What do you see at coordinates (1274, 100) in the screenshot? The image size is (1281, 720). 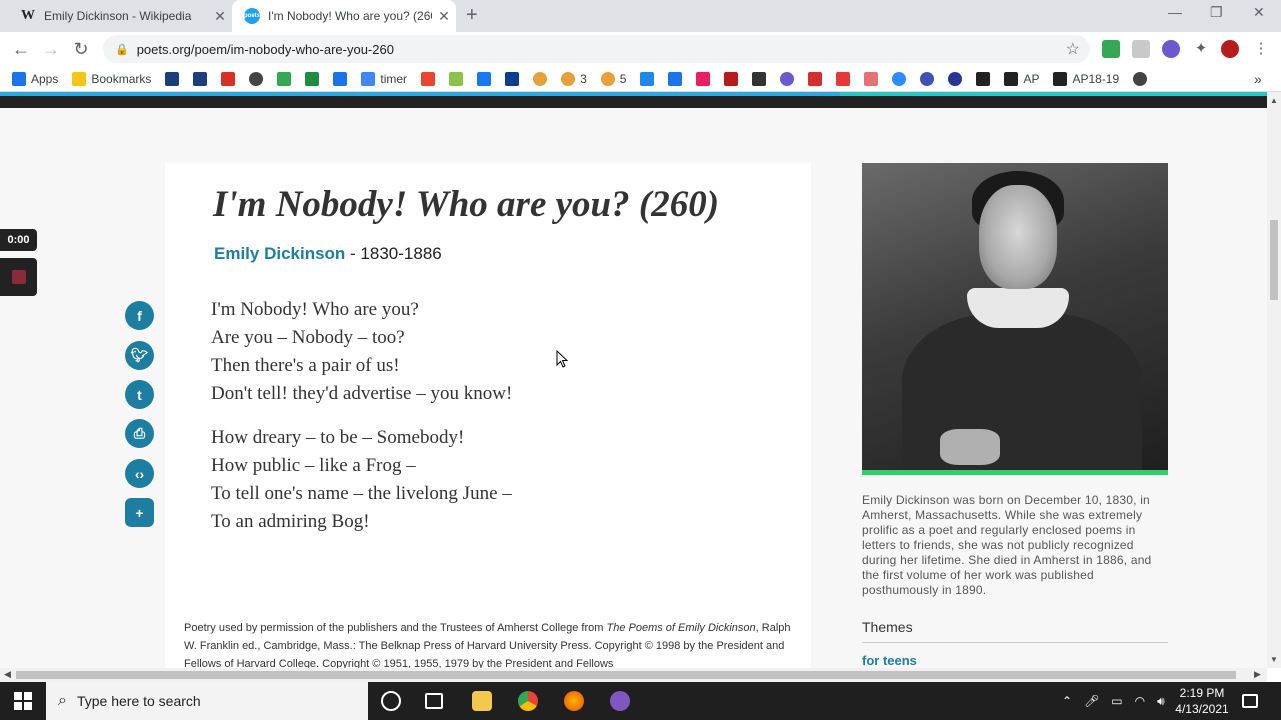 I see `scroll-up-icon: ▲` at bounding box center [1274, 100].